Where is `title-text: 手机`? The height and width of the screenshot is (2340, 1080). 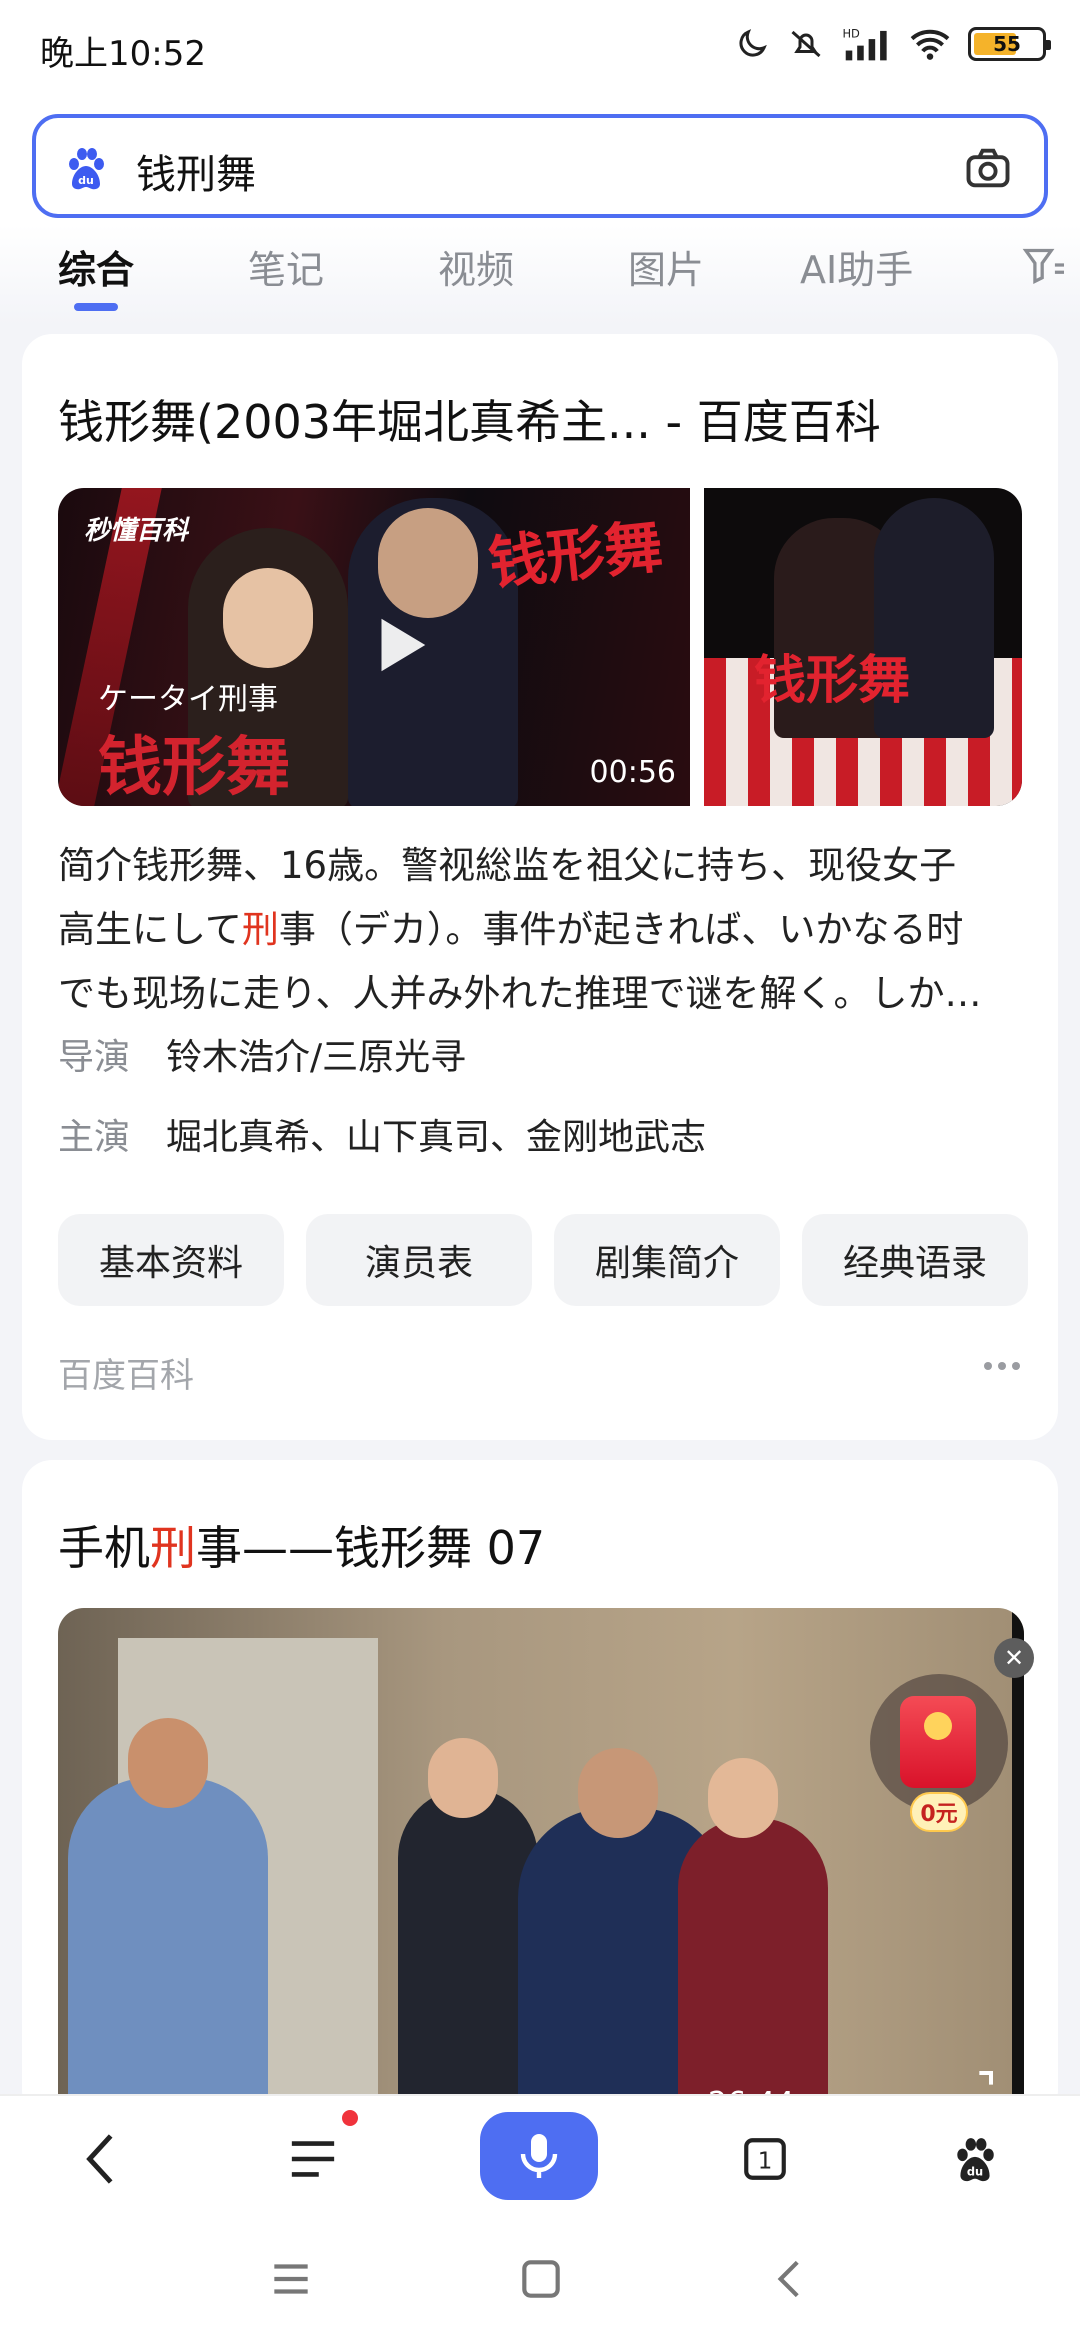
title-text: 手机 is located at coordinates (104, 1548).